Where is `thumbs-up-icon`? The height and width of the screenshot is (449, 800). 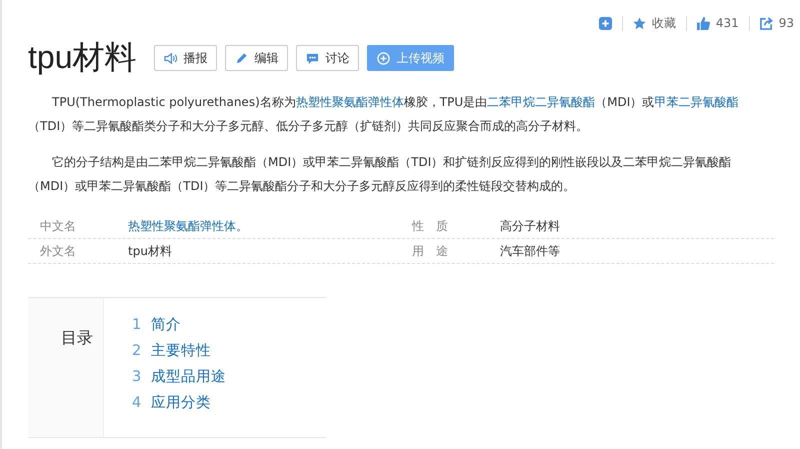
thumbs-up-icon is located at coordinates (703, 23).